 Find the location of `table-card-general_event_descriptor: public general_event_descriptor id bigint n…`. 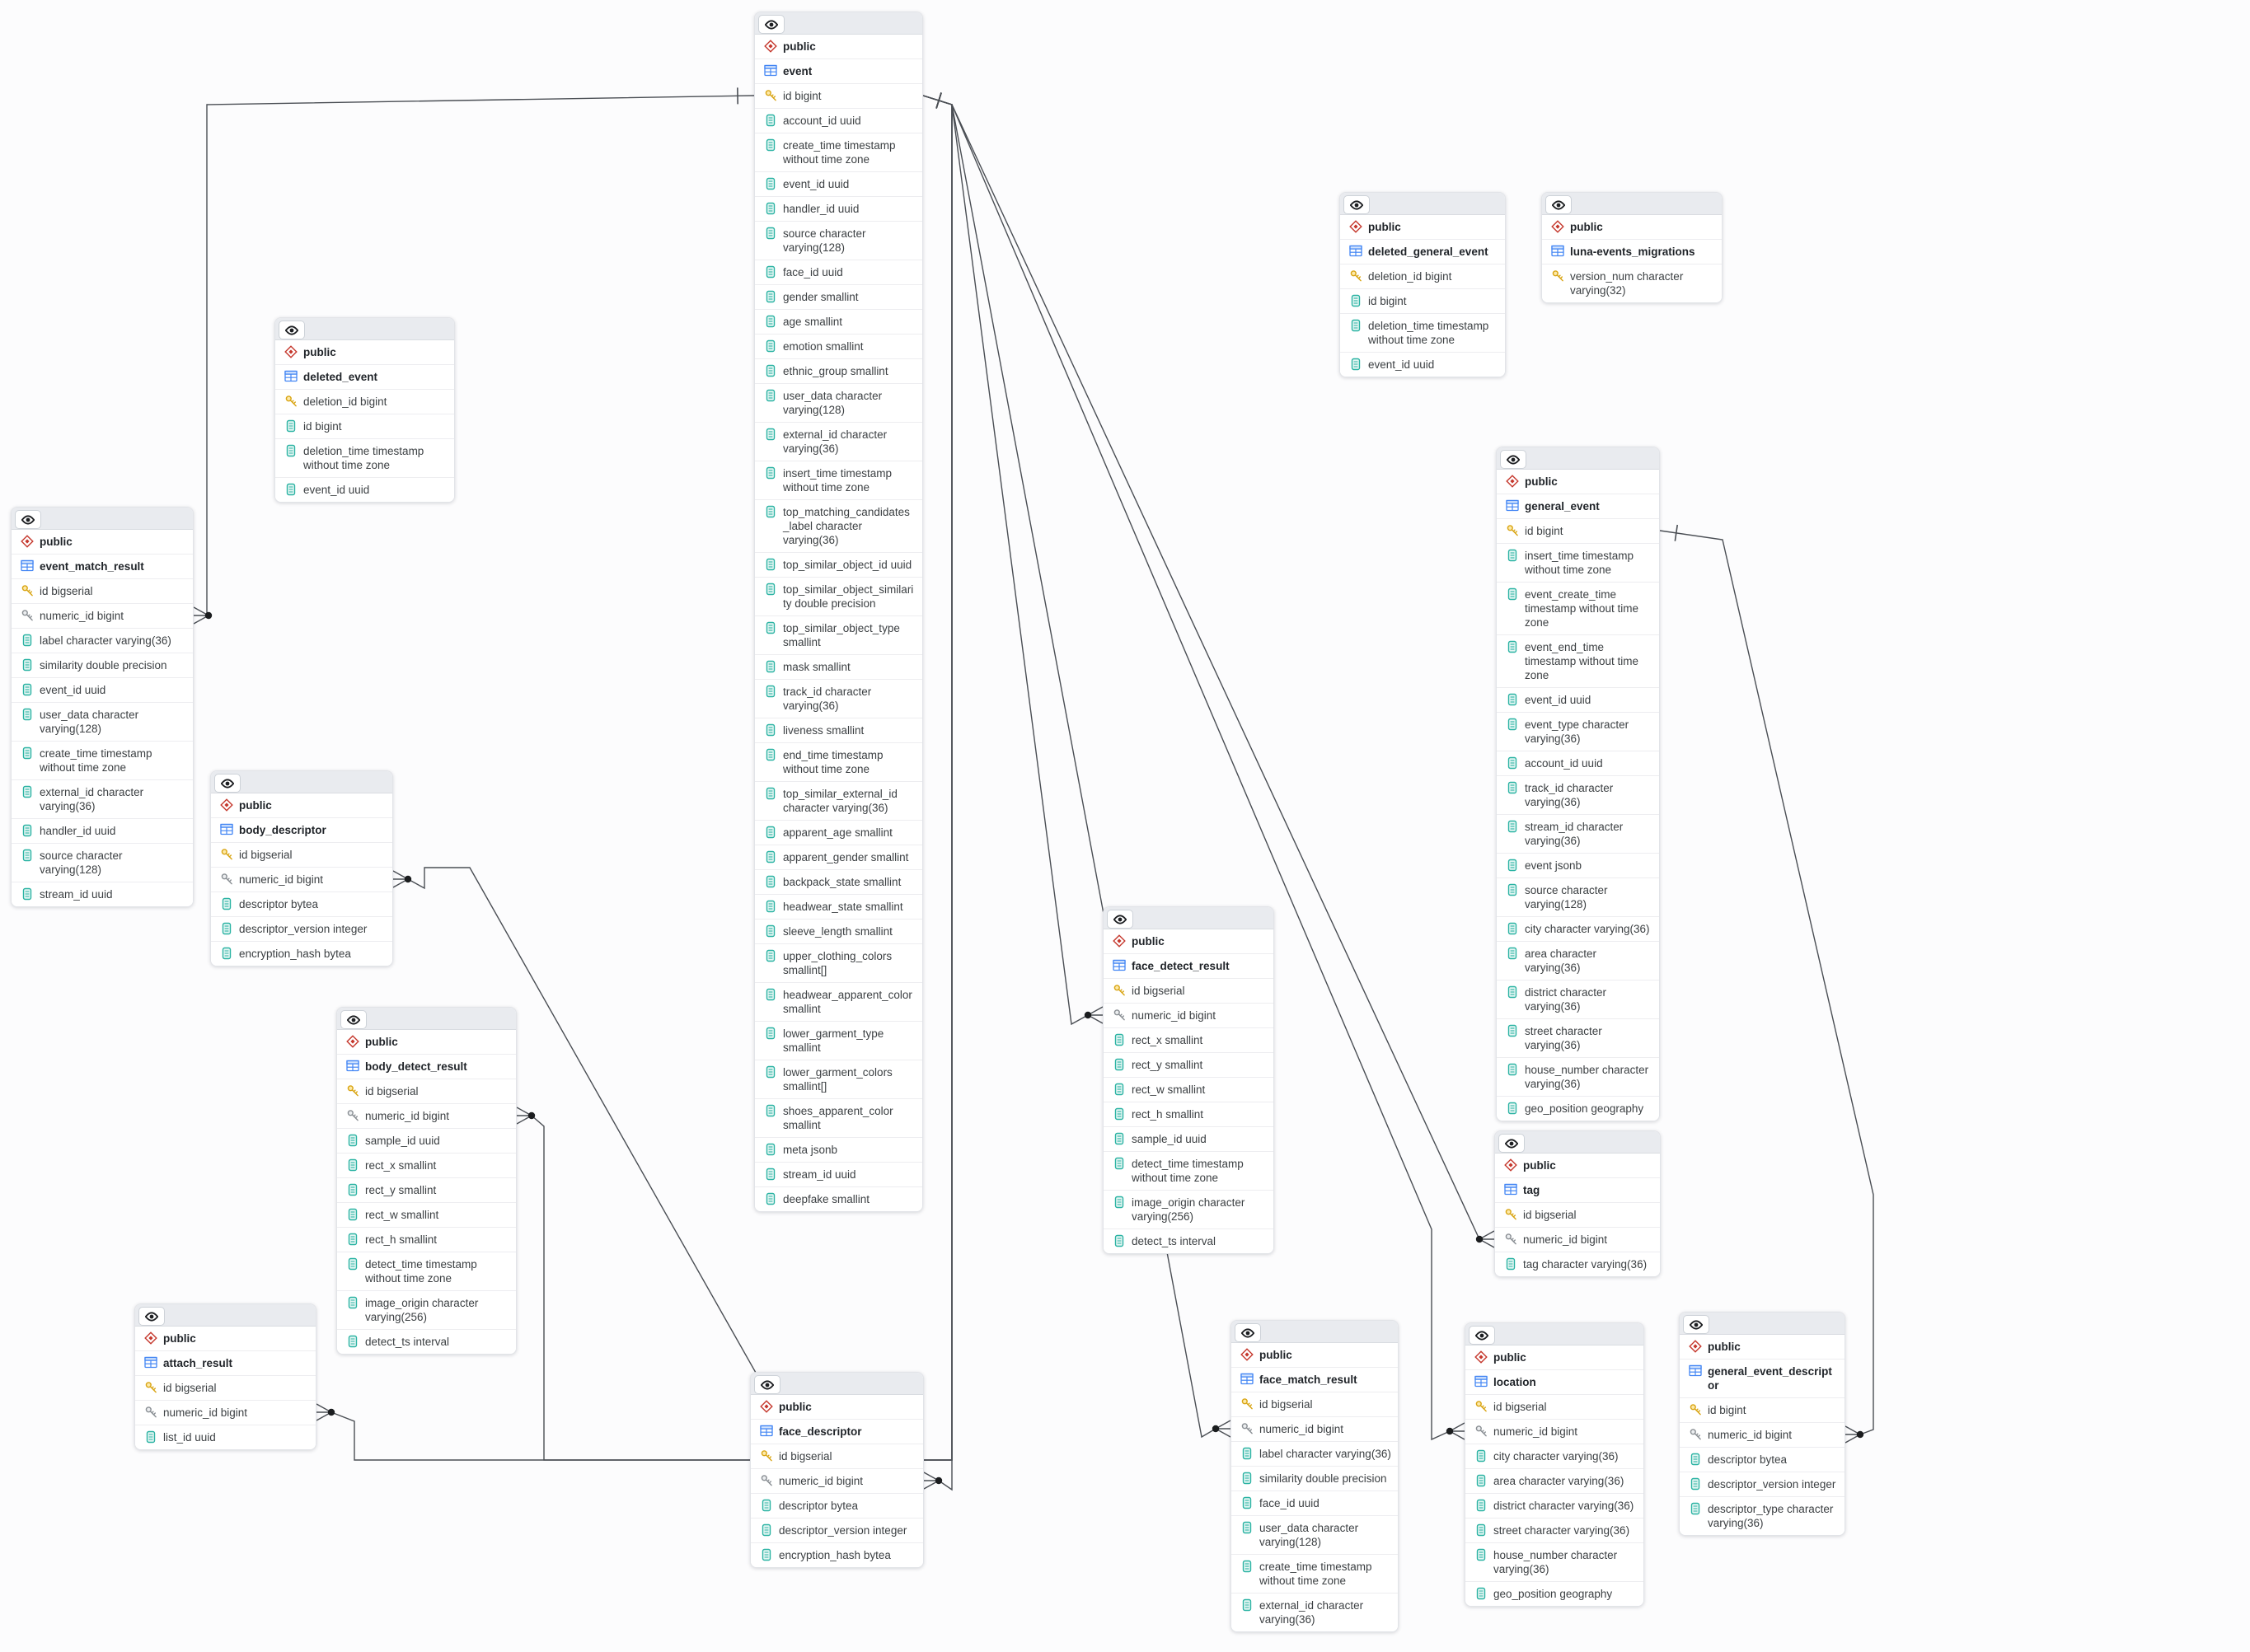

table-card-general_event_descriptor: public general_event_descriptor id bigint n… is located at coordinates (1762, 1424).